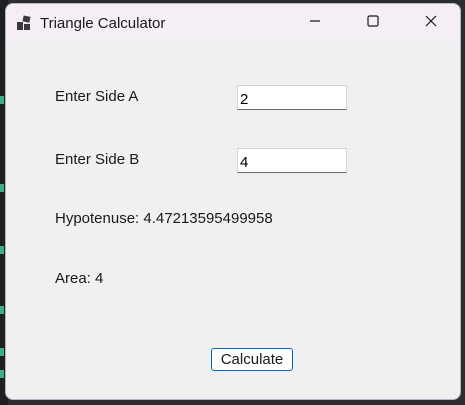 The width and height of the screenshot is (465, 405). I want to click on close-icon, so click(431, 23).